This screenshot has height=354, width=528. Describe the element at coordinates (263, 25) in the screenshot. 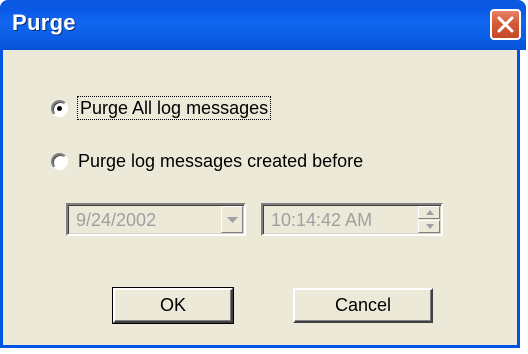

I see `title-bar: Purge` at that location.